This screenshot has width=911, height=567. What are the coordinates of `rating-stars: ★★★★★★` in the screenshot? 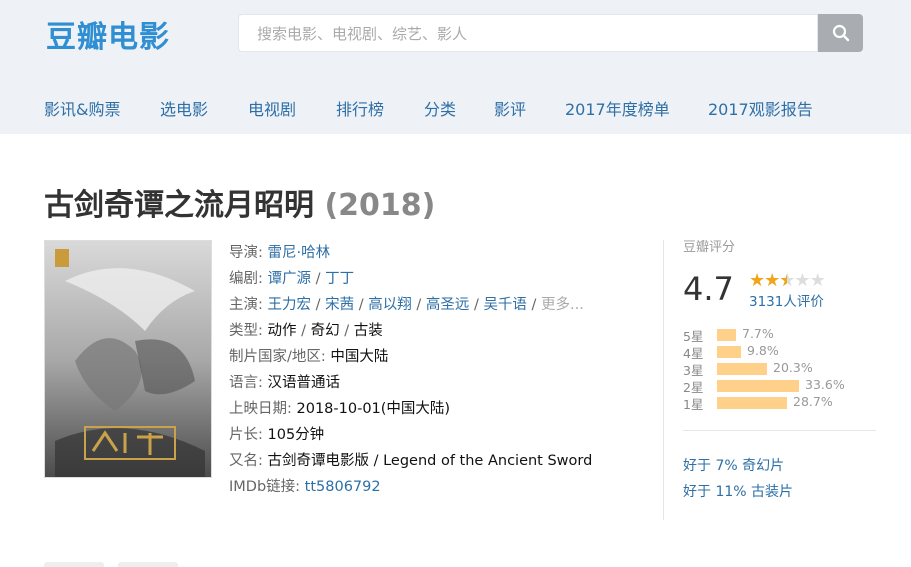 It's located at (787, 280).